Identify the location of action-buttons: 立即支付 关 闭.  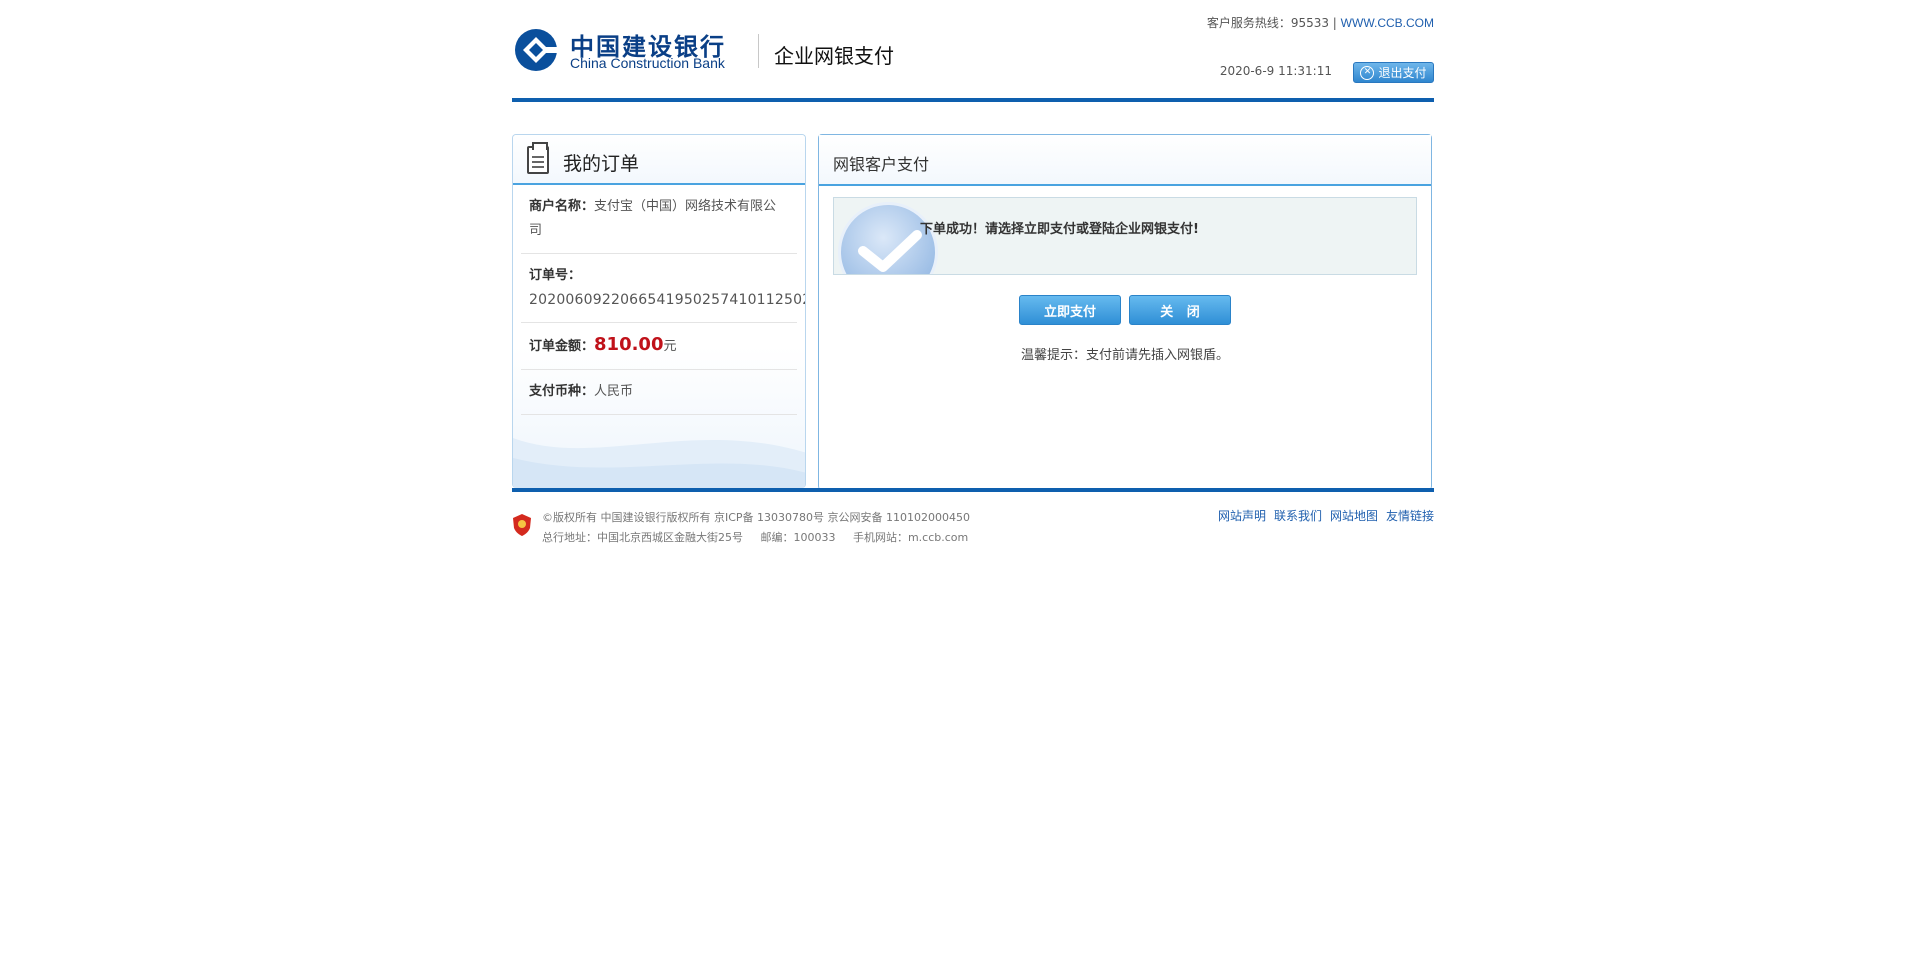
(1125, 310).